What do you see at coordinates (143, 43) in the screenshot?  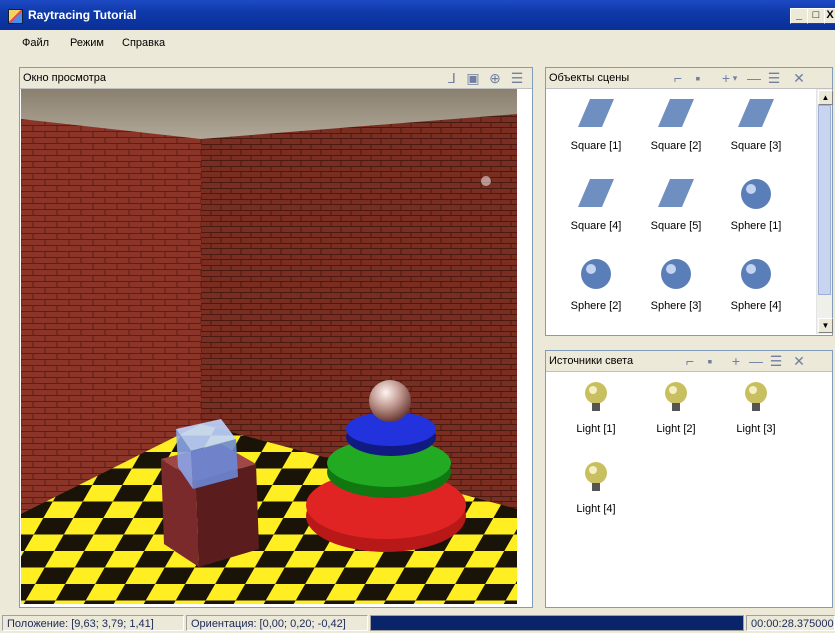 I see `menu-help: Справка` at bounding box center [143, 43].